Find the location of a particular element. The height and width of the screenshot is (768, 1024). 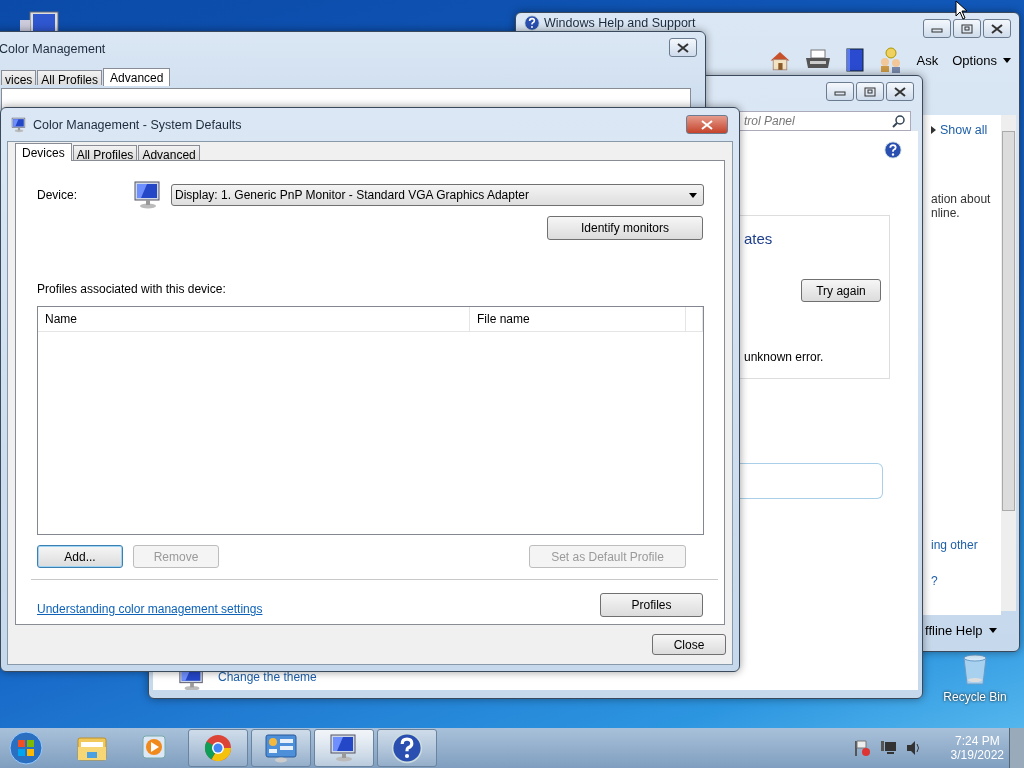

window-title: Windows Help and Support is located at coordinates (620, 23).